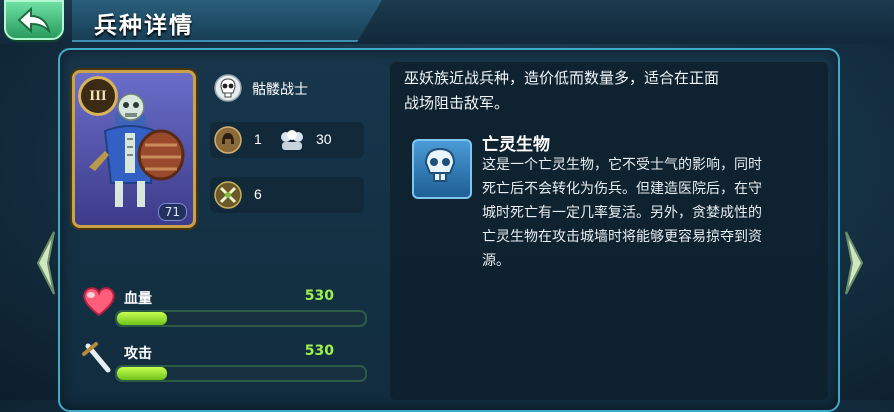 The width and height of the screenshot is (894, 412). I want to click on sword-icon, so click(96, 357).